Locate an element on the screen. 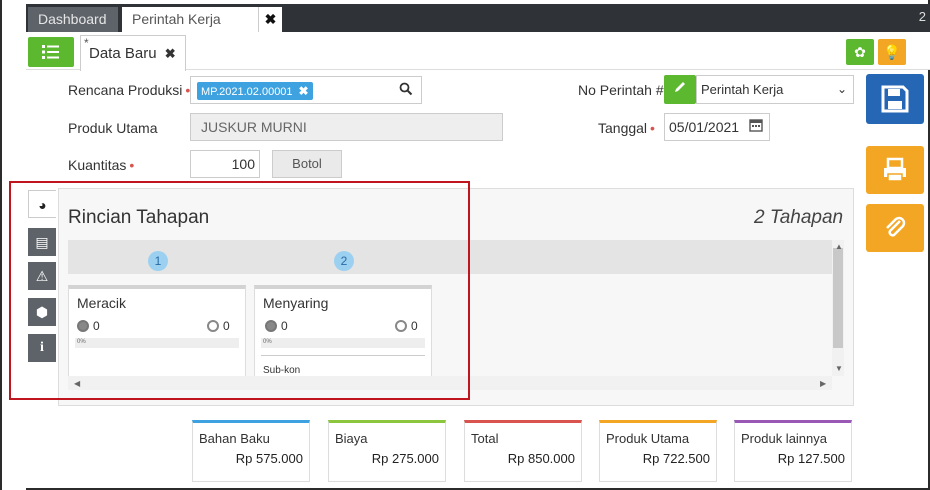 This screenshot has width=930, height=490. close-tab-icon: ✖ is located at coordinates (270, 19).